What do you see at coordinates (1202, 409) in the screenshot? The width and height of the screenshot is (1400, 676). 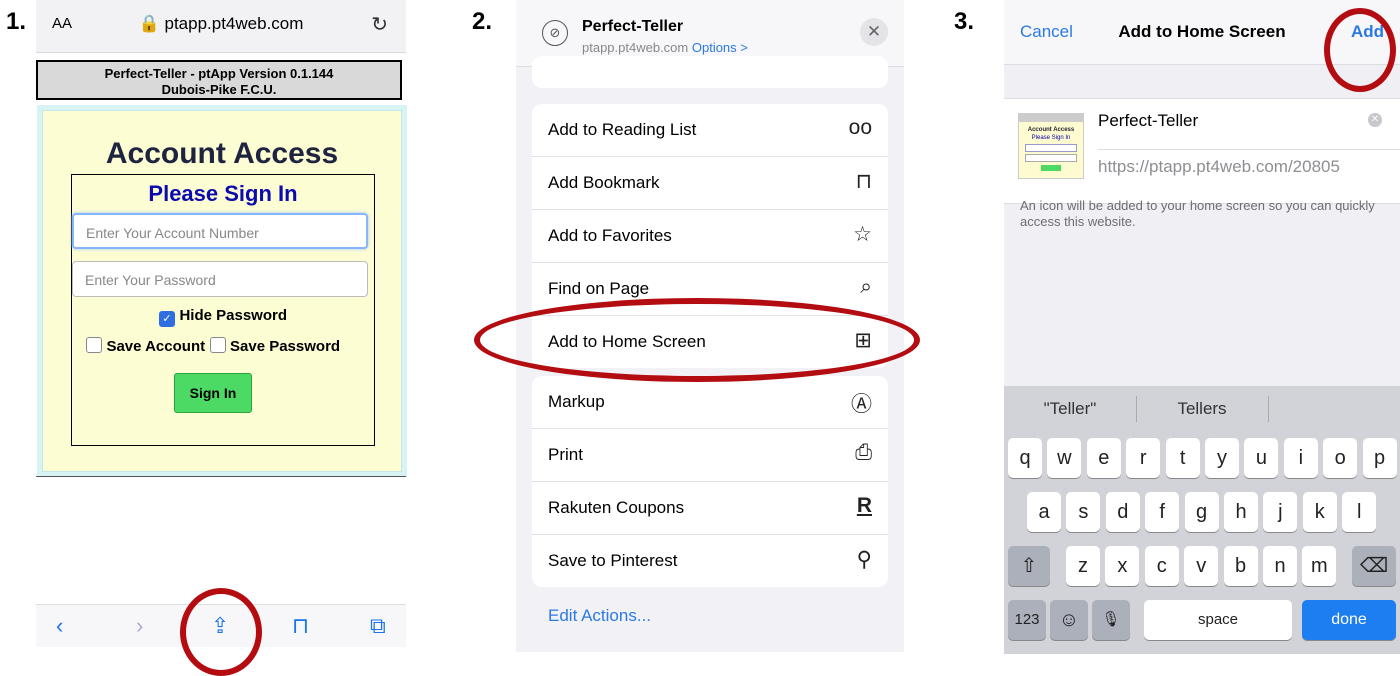 I see `suggestion-2: Tellers` at bounding box center [1202, 409].